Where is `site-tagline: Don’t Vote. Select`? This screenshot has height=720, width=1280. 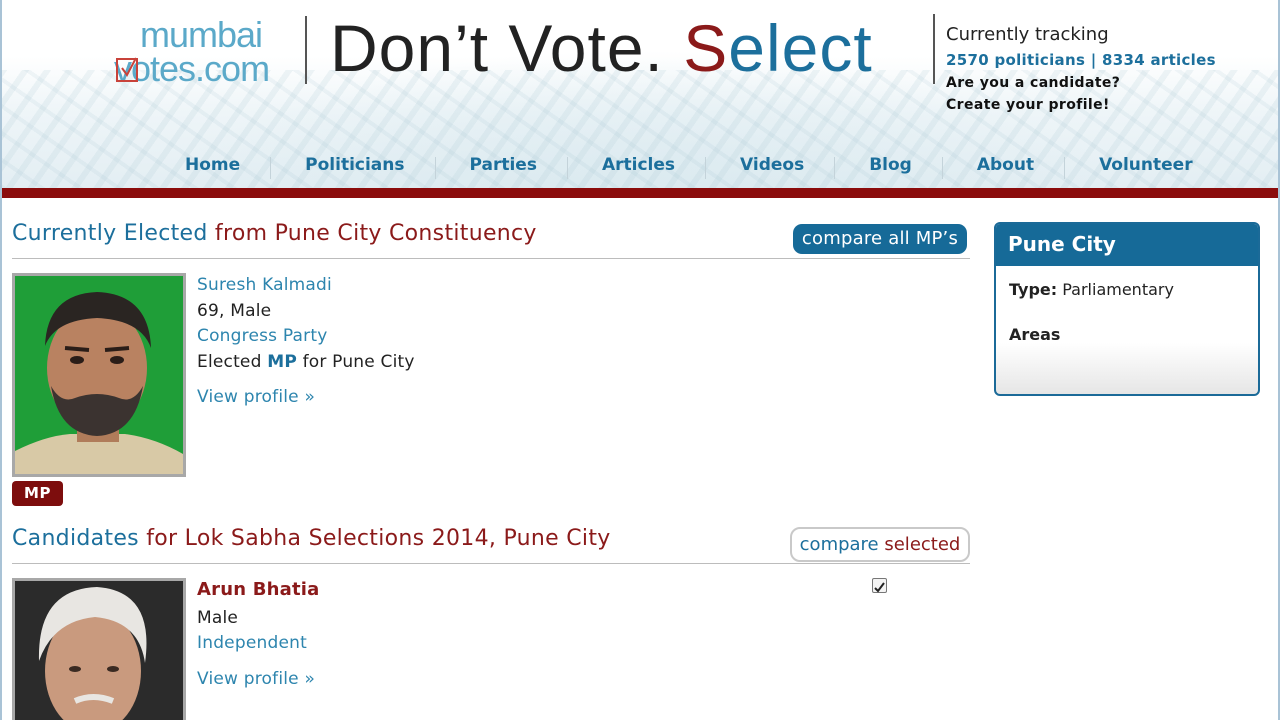
site-tagline: Don’t Vote. Select is located at coordinates (601, 48).